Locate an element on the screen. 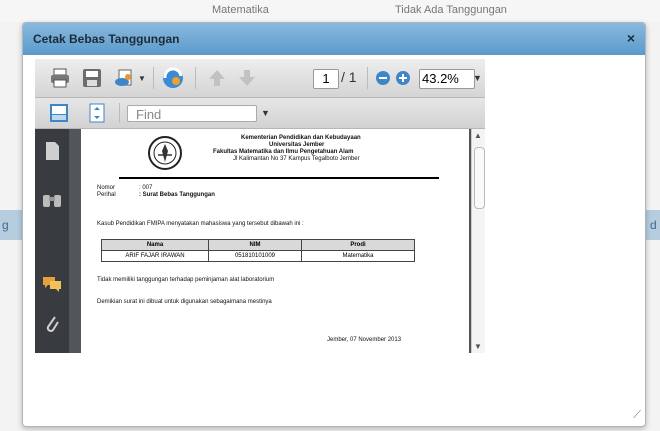  background-cell-prodi: Matematika is located at coordinates (240, 10).